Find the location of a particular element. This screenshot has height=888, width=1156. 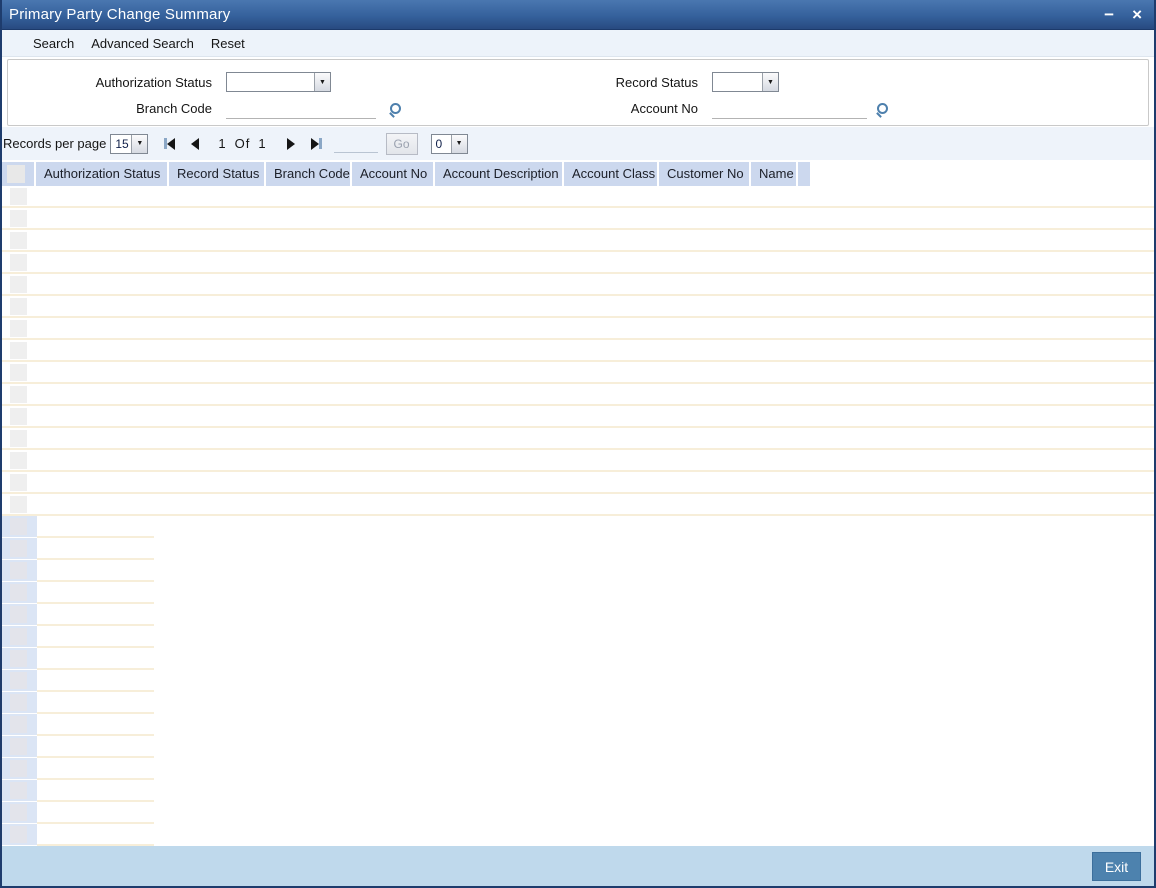

authorization-status-select: ▼ is located at coordinates (278, 82).